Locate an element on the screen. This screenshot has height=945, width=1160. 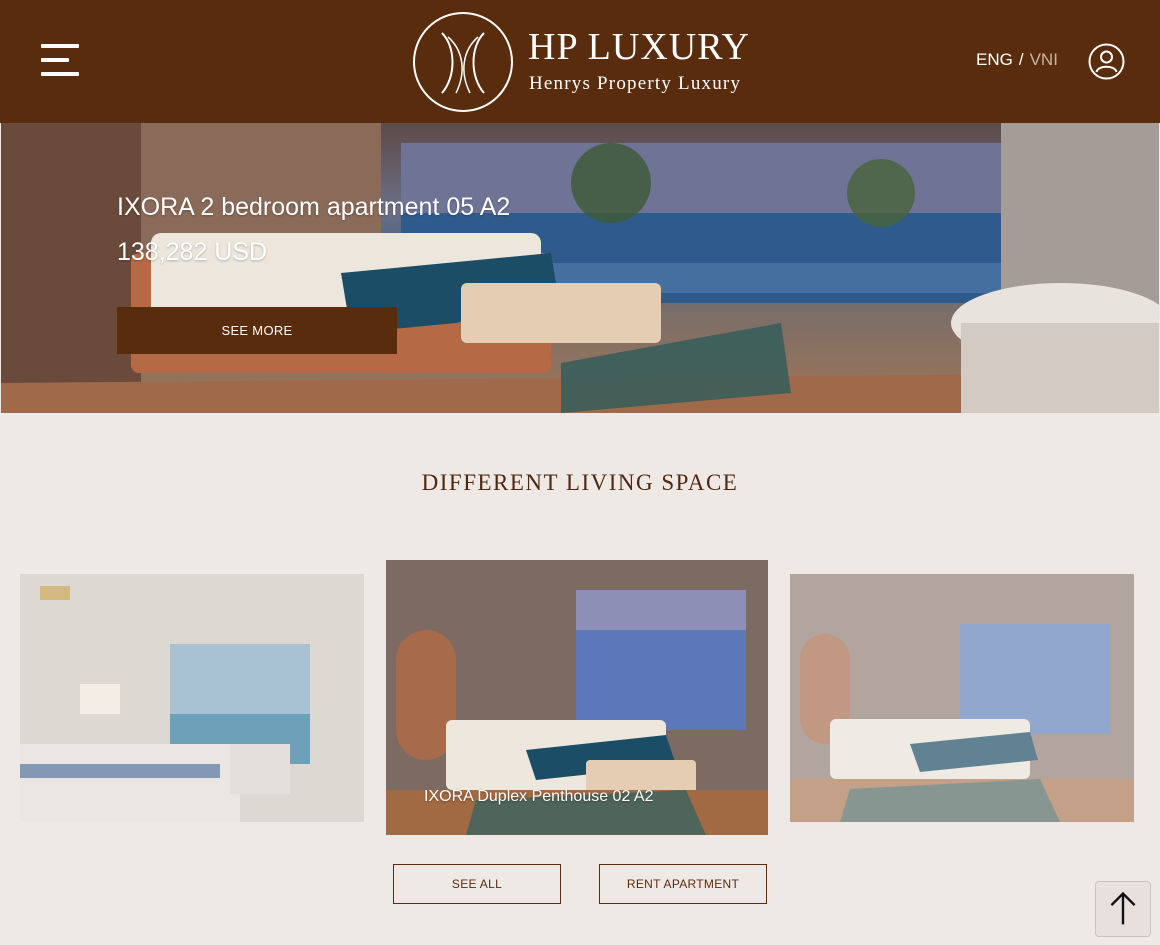
apartment-caption: IXORA Duplex Penthouse 02 A2 is located at coordinates (539, 796).